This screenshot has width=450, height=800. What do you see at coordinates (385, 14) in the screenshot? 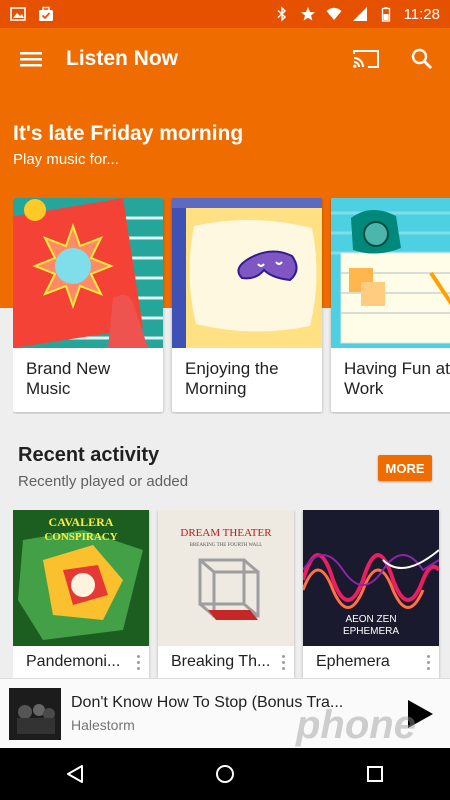
I see `battery-icon` at bounding box center [385, 14].